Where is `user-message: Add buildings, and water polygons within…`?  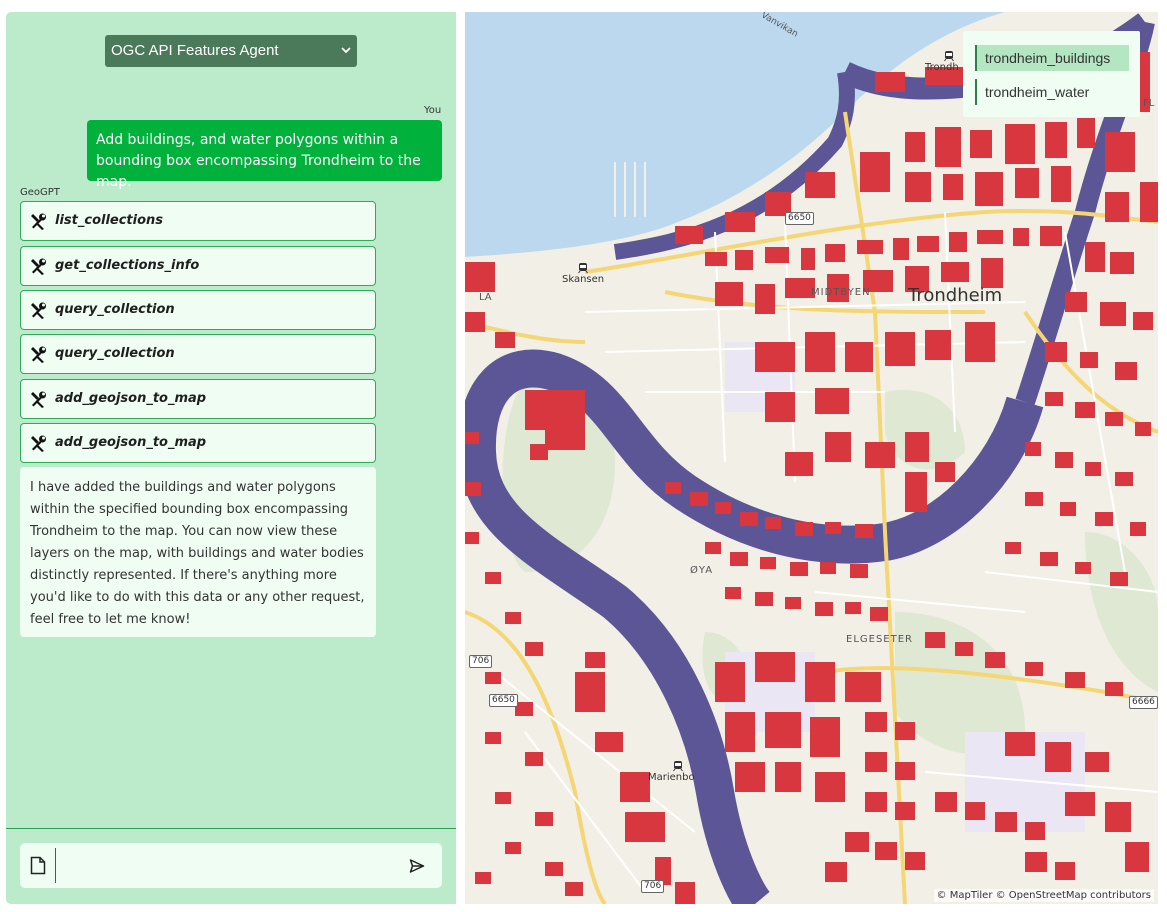
user-message: Add buildings, and water polygons within… is located at coordinates (264, 155).